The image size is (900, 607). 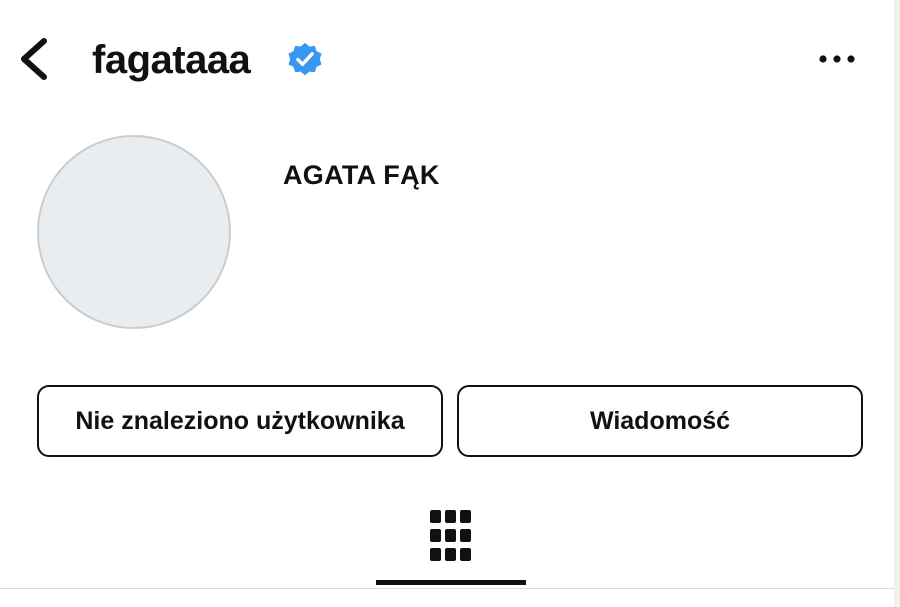 I want to click on chevron-left-icon, so click(x=34, y=59).